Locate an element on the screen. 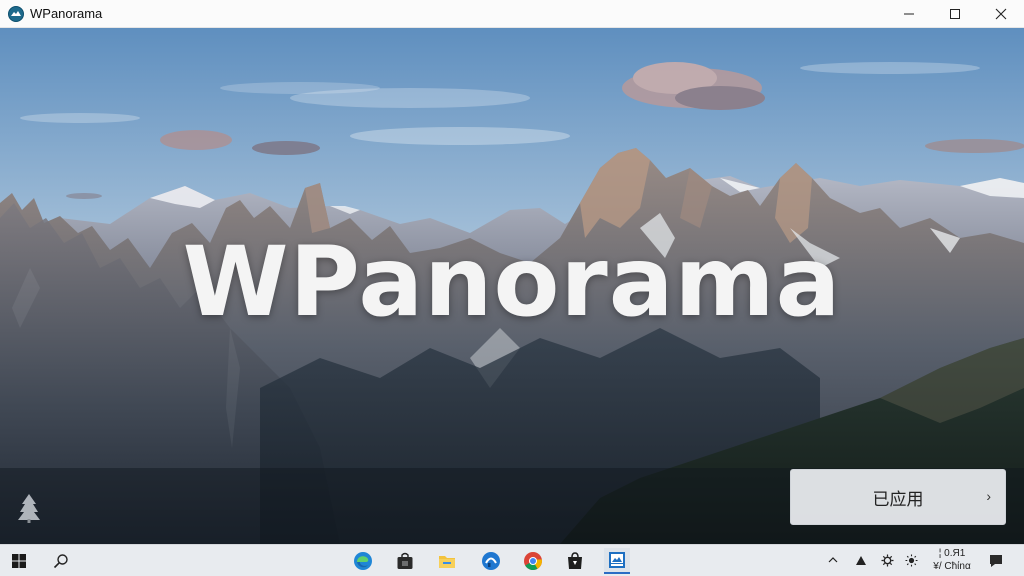 This screenshot has width=1024, height=576. applied-button-label: 已应用 is located at coordinates (898, 499).